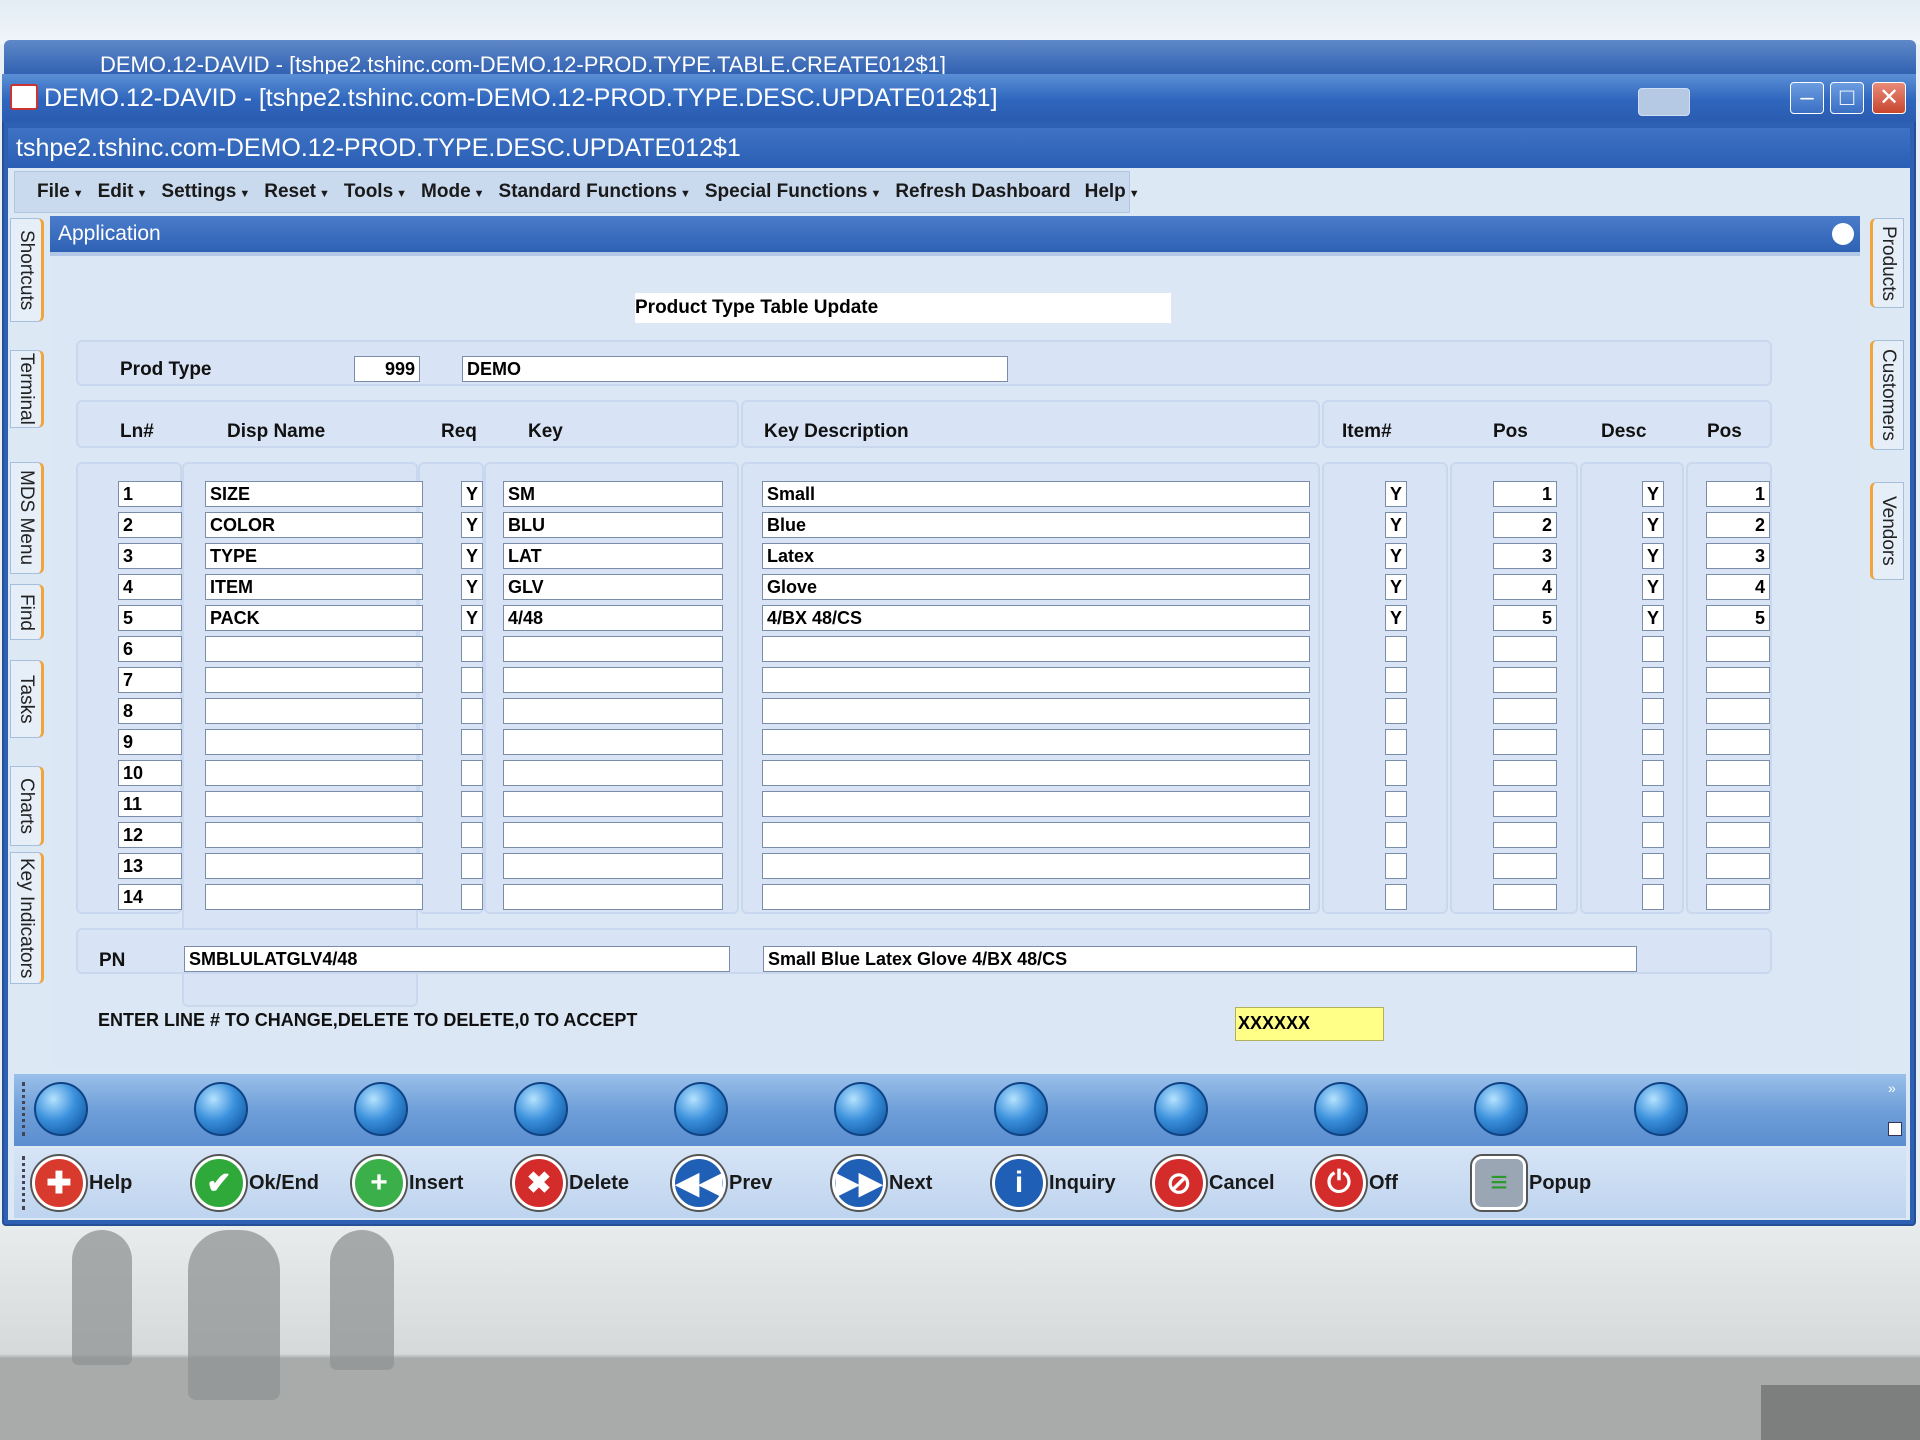 The image size is (1920, 1440). I want to click on side-tab-charts: Charts, so click(27, 806).